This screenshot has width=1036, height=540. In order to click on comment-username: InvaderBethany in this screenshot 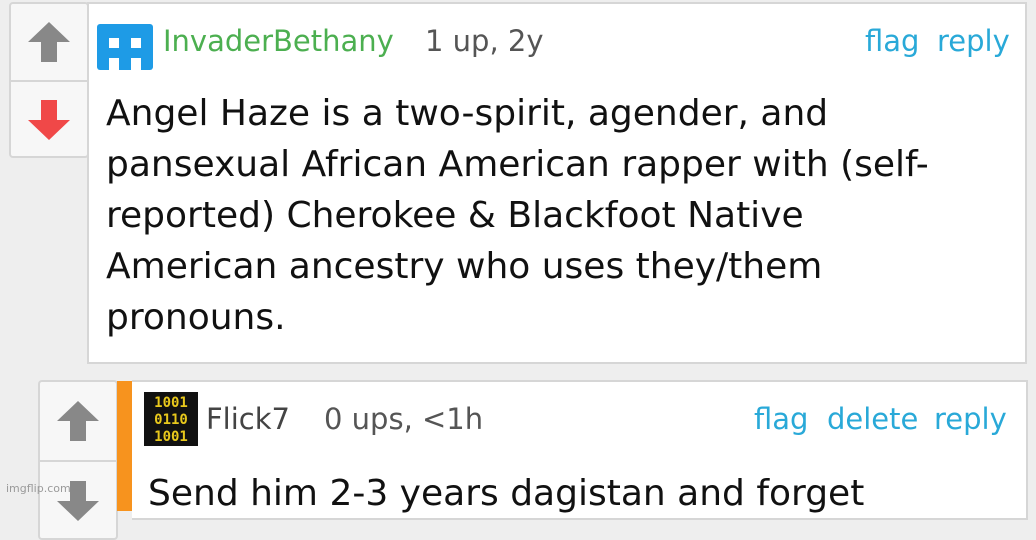, I will do `click(278, 41)`.